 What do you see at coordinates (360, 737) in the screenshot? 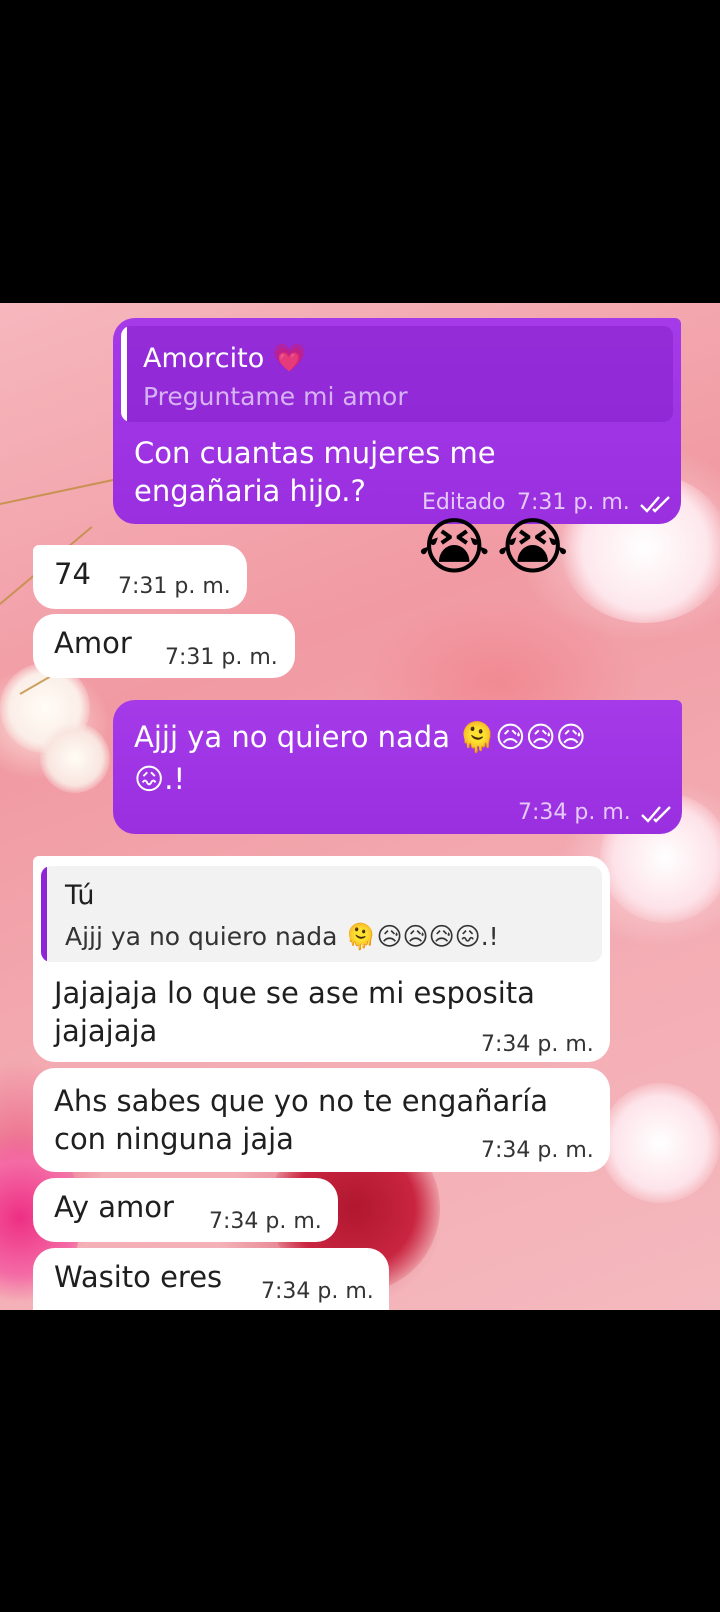
I see `message-text: Ajjj ya no quiero nada 🫠😥😥😥` at bounding box center [360, 737].